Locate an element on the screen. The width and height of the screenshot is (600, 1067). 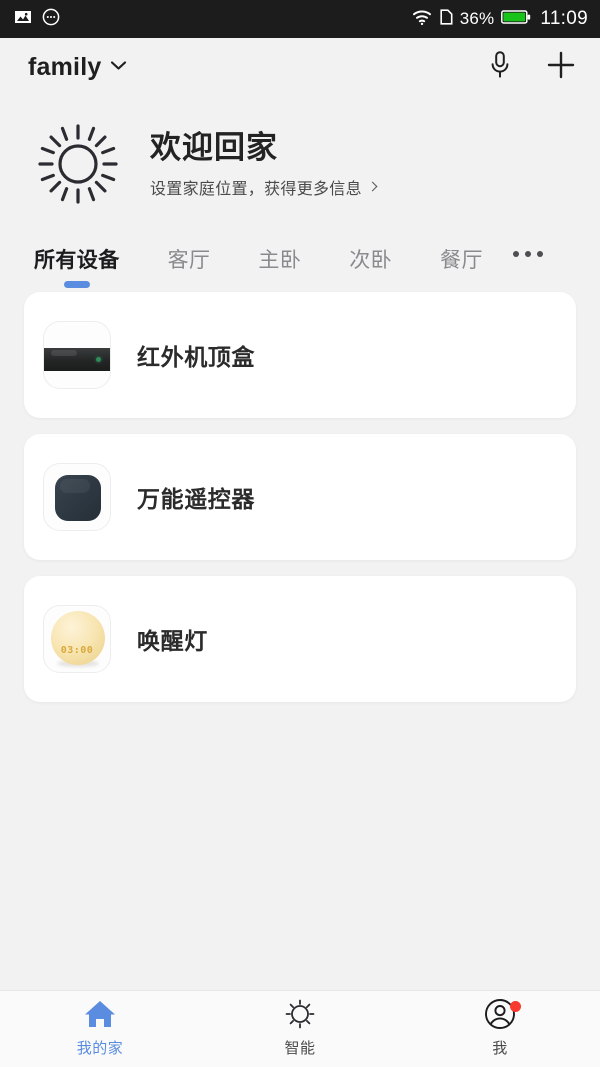
stb-led-indicator is located at coordinates (98, 359).